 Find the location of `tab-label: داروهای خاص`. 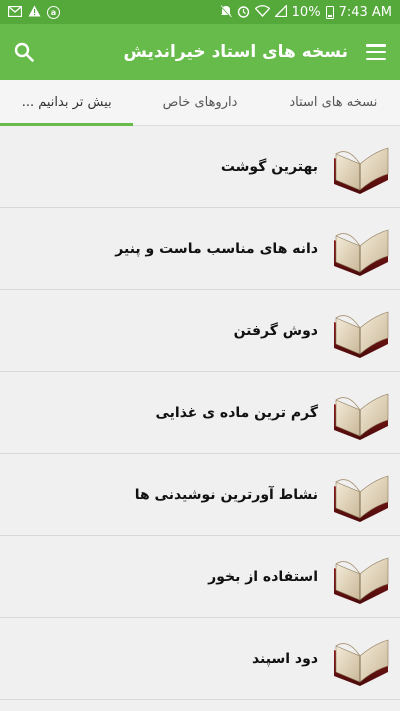

tab-label: داروهای خاص is located at coordinates (200, 102).